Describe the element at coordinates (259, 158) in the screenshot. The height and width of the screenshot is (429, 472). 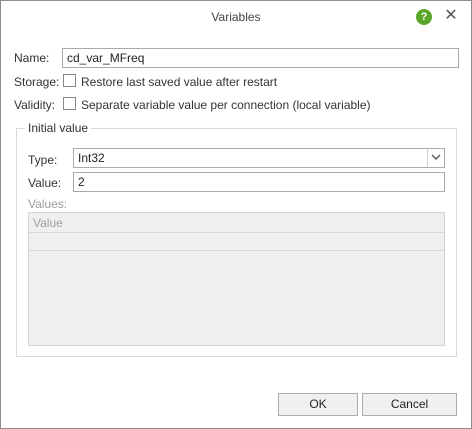
I see `type-dropdown: Int32` at that location.